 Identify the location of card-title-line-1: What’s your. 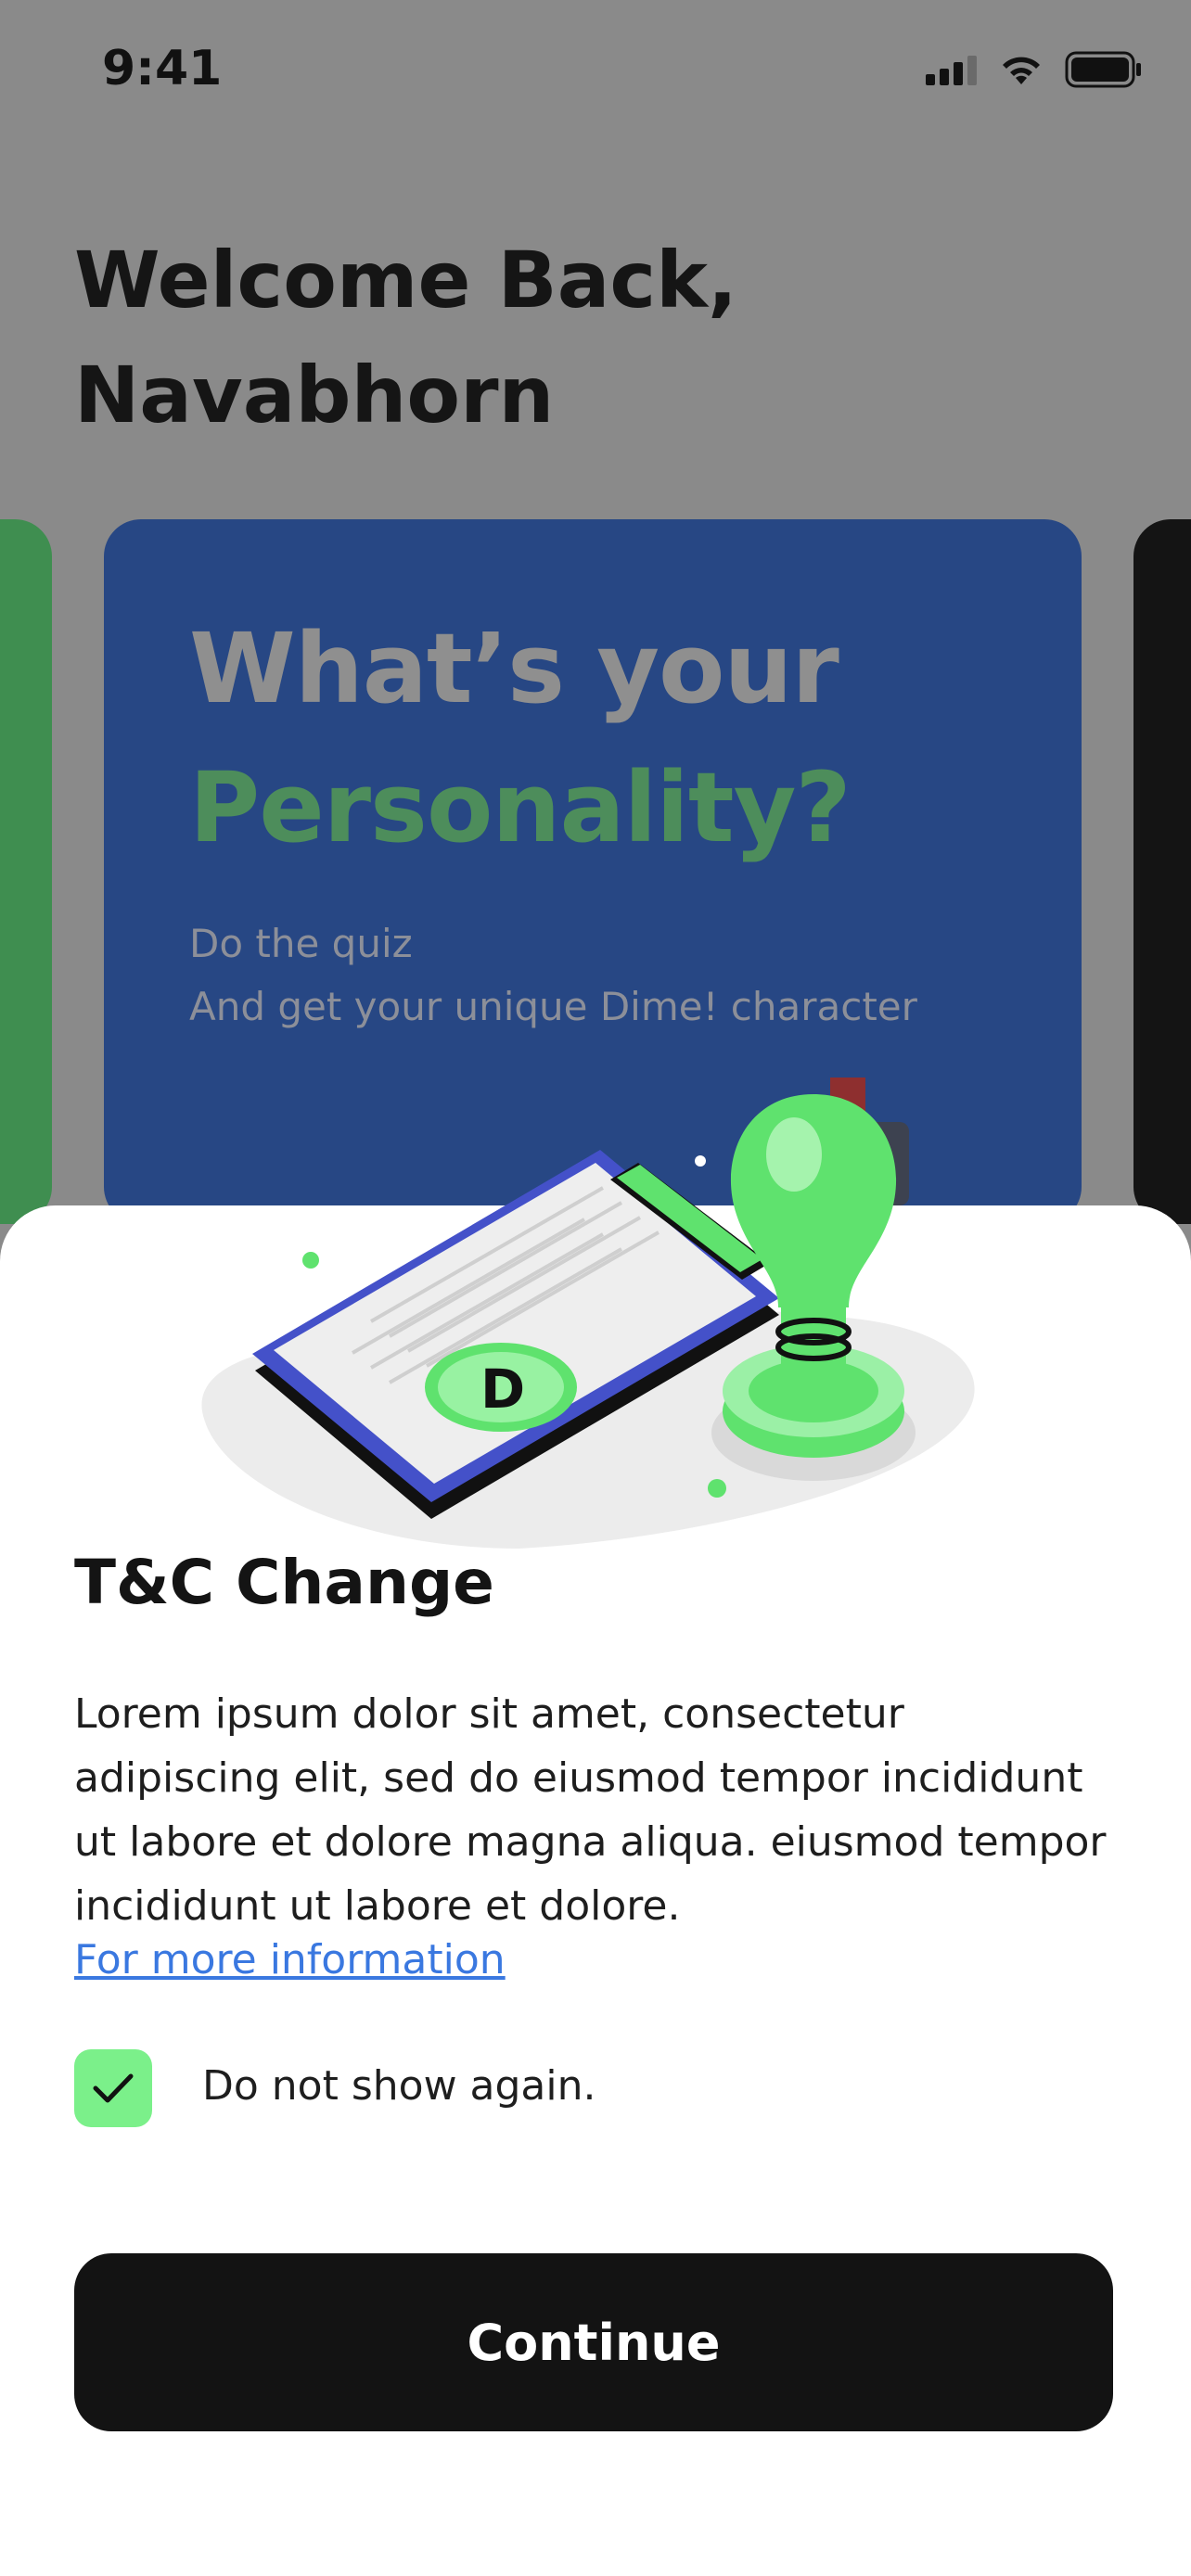
(514, 669).